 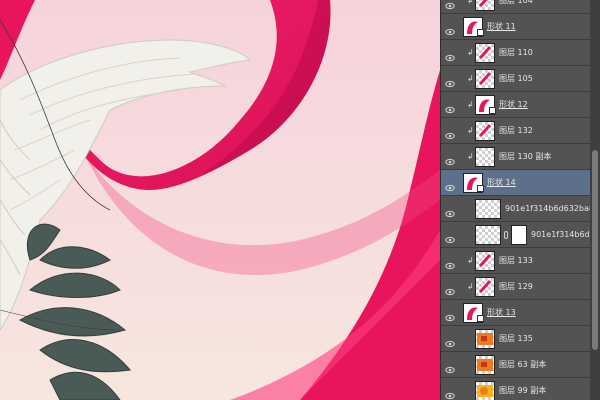 I want to click on layer-row: ↲ 图层 133, so click(x=516, y=261).